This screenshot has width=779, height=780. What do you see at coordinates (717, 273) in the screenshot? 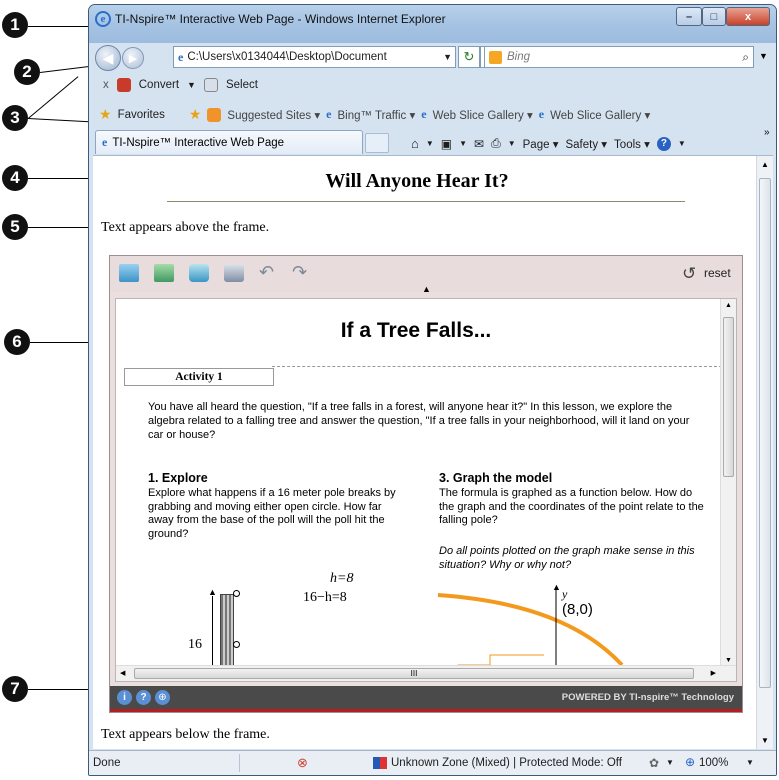
I see `reset-button: reset` at bounding box center [717, 273].